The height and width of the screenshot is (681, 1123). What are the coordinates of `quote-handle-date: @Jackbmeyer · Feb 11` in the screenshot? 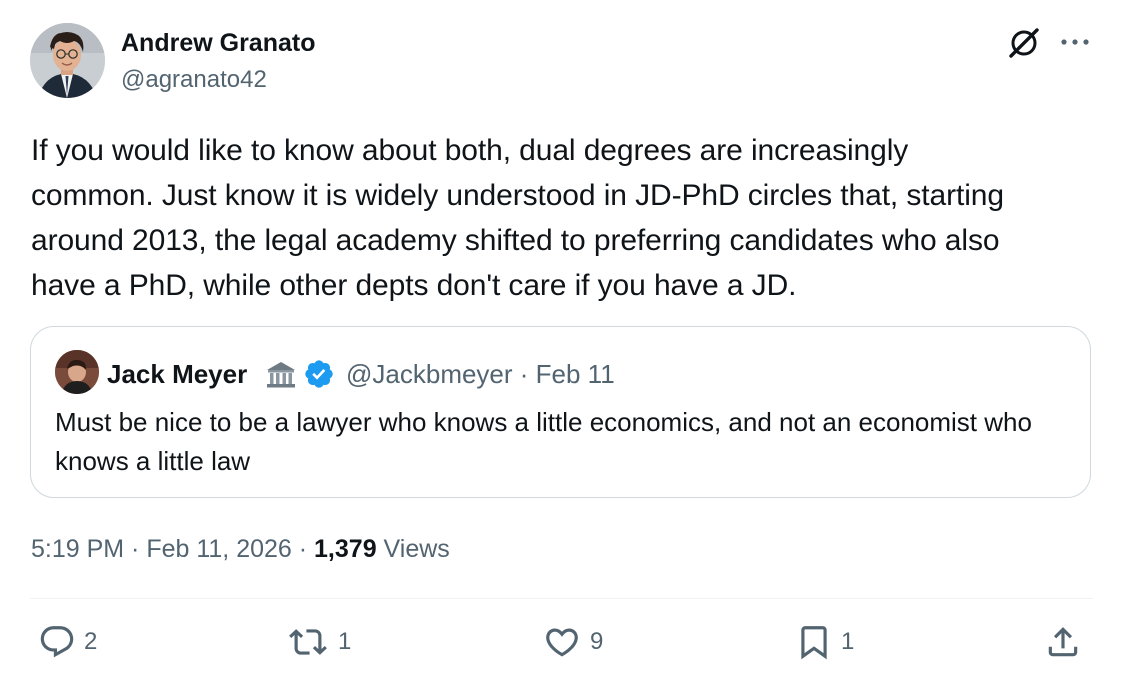 It's located at (480, 374).